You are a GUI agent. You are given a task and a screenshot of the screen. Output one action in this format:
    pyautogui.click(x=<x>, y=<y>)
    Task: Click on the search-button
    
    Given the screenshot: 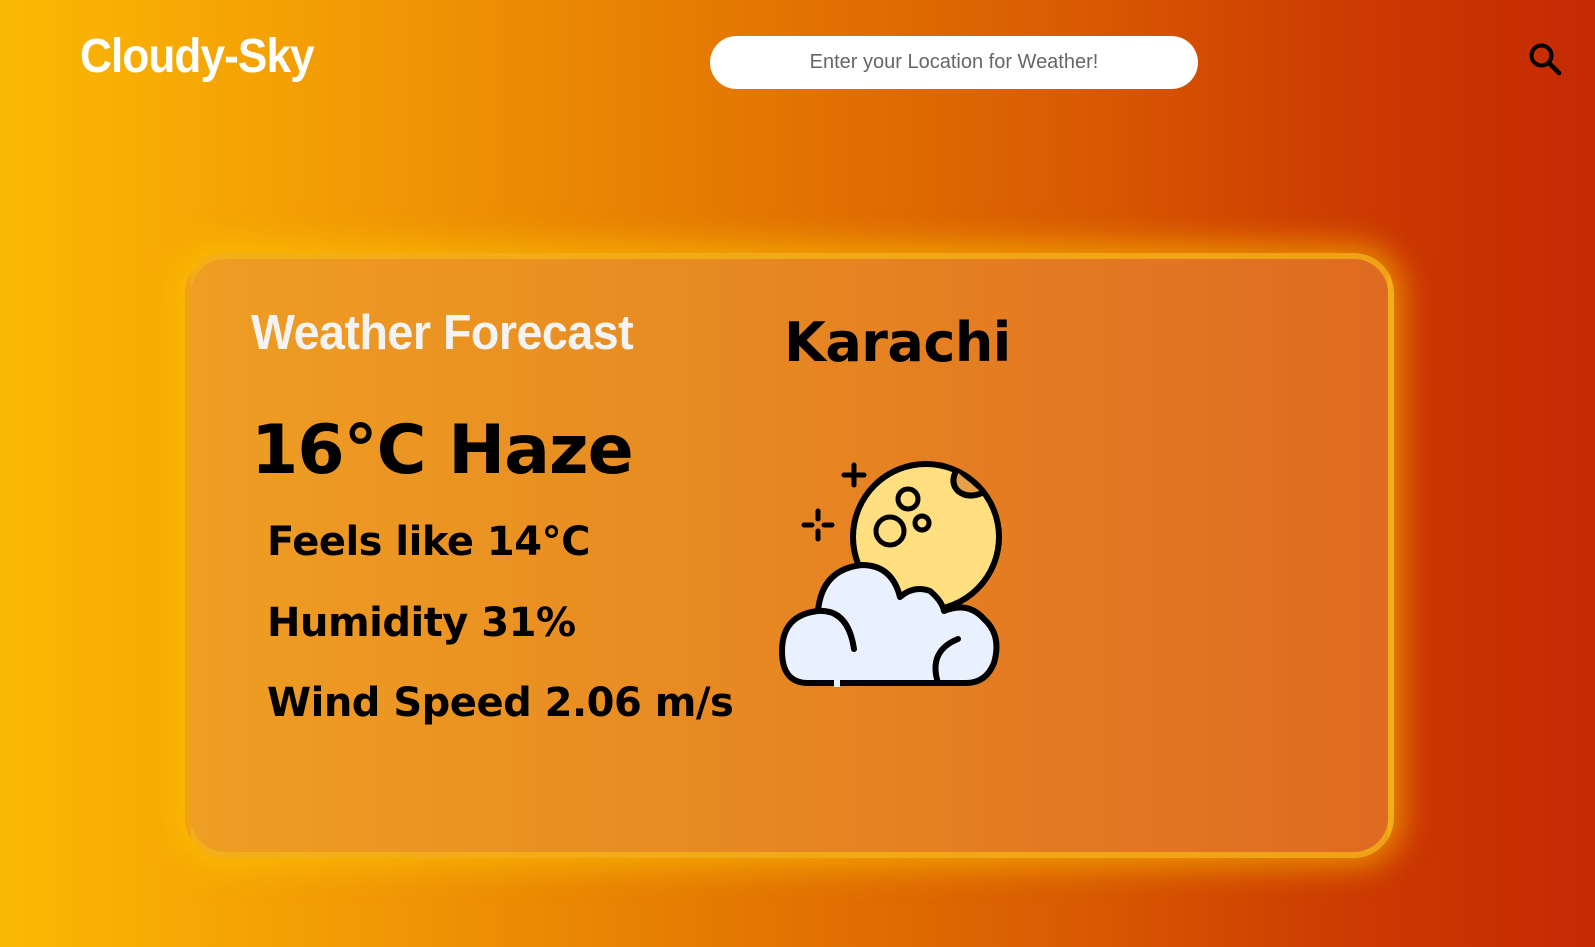 What is the action you would take?
    pyautogui.click(x=1545, y=59)
    